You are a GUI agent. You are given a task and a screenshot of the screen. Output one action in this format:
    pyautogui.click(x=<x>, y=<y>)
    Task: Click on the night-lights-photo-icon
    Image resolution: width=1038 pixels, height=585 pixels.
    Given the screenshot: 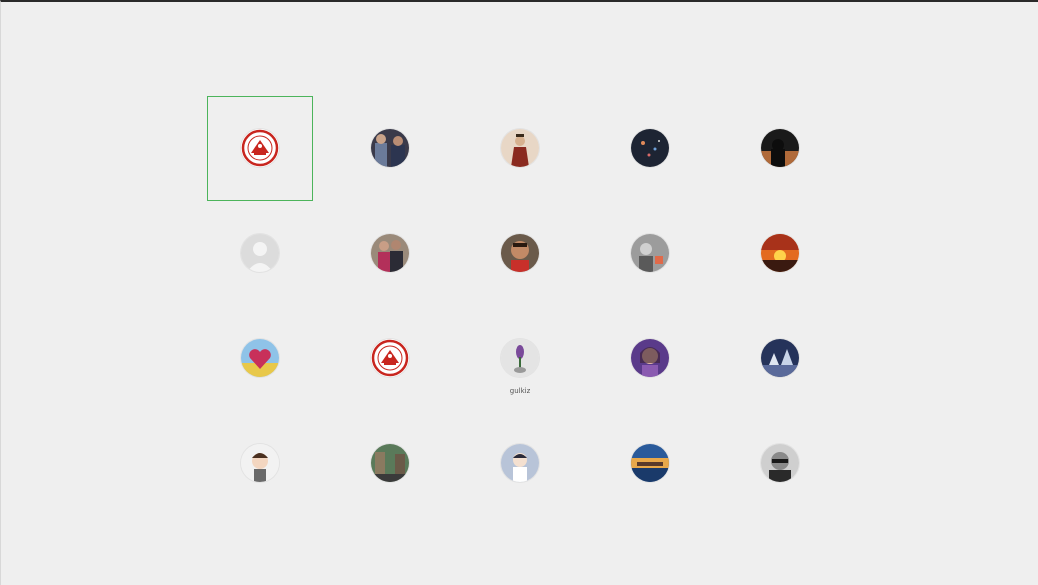 What is the action you would take?
    pyautogui.click(x=650, y=148)
    